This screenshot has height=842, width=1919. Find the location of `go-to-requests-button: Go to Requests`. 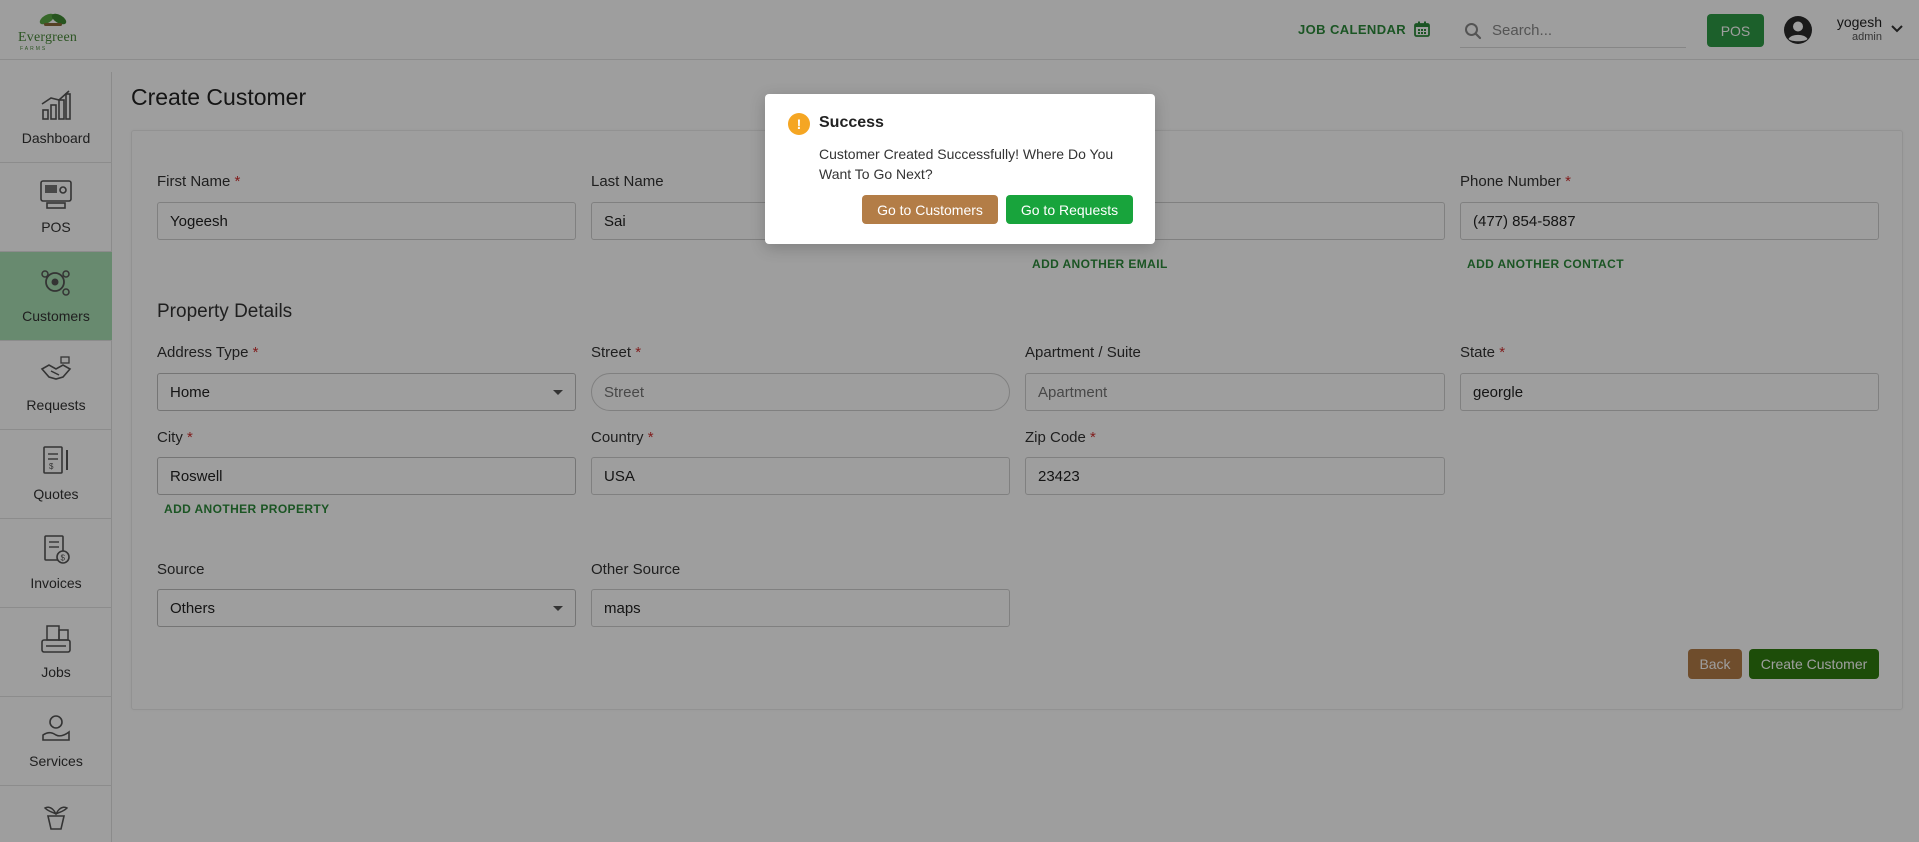

go-to-requests-button: Go to Requests is located at coordinates (1069, 209).